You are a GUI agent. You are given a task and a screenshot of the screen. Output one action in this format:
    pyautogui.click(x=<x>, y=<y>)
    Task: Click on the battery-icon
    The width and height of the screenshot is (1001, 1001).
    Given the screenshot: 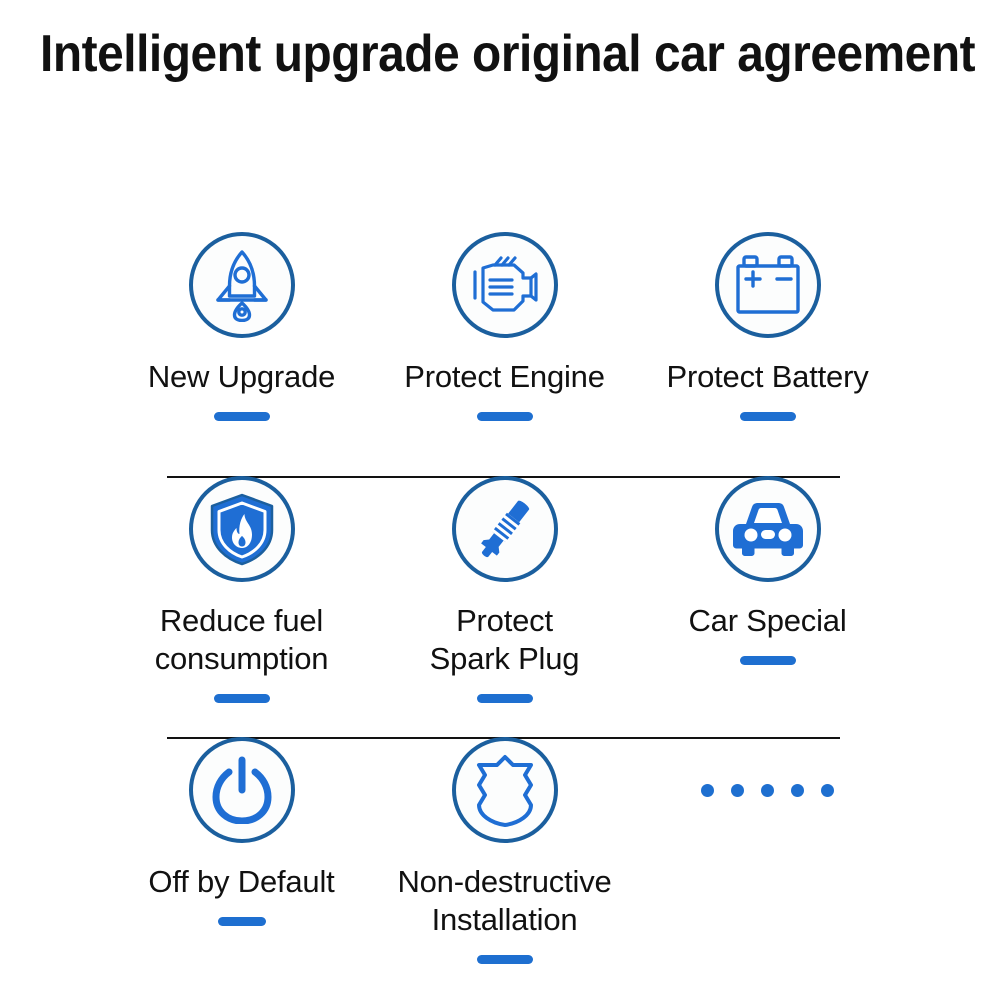 What is the action you would take?
    pyautogui.click(x=767, y=285)
    